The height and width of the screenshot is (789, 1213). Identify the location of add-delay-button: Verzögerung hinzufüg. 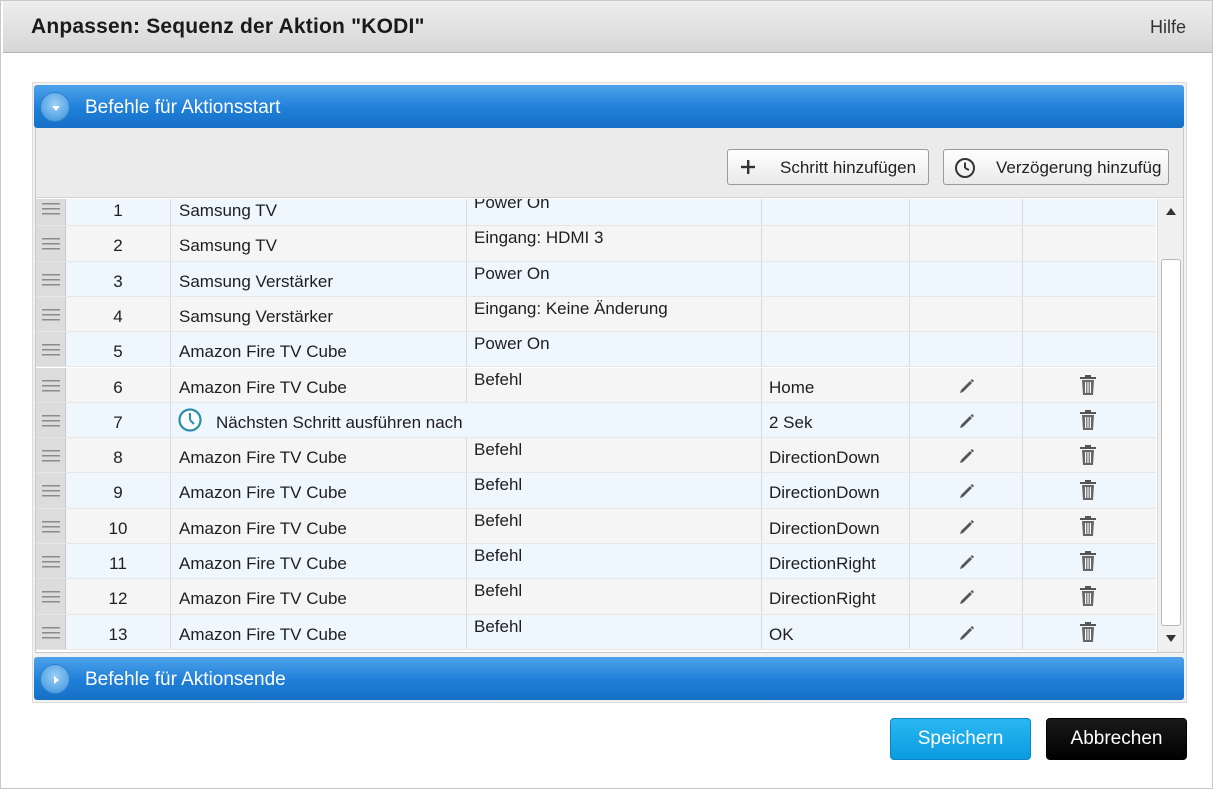
(1056, 167).